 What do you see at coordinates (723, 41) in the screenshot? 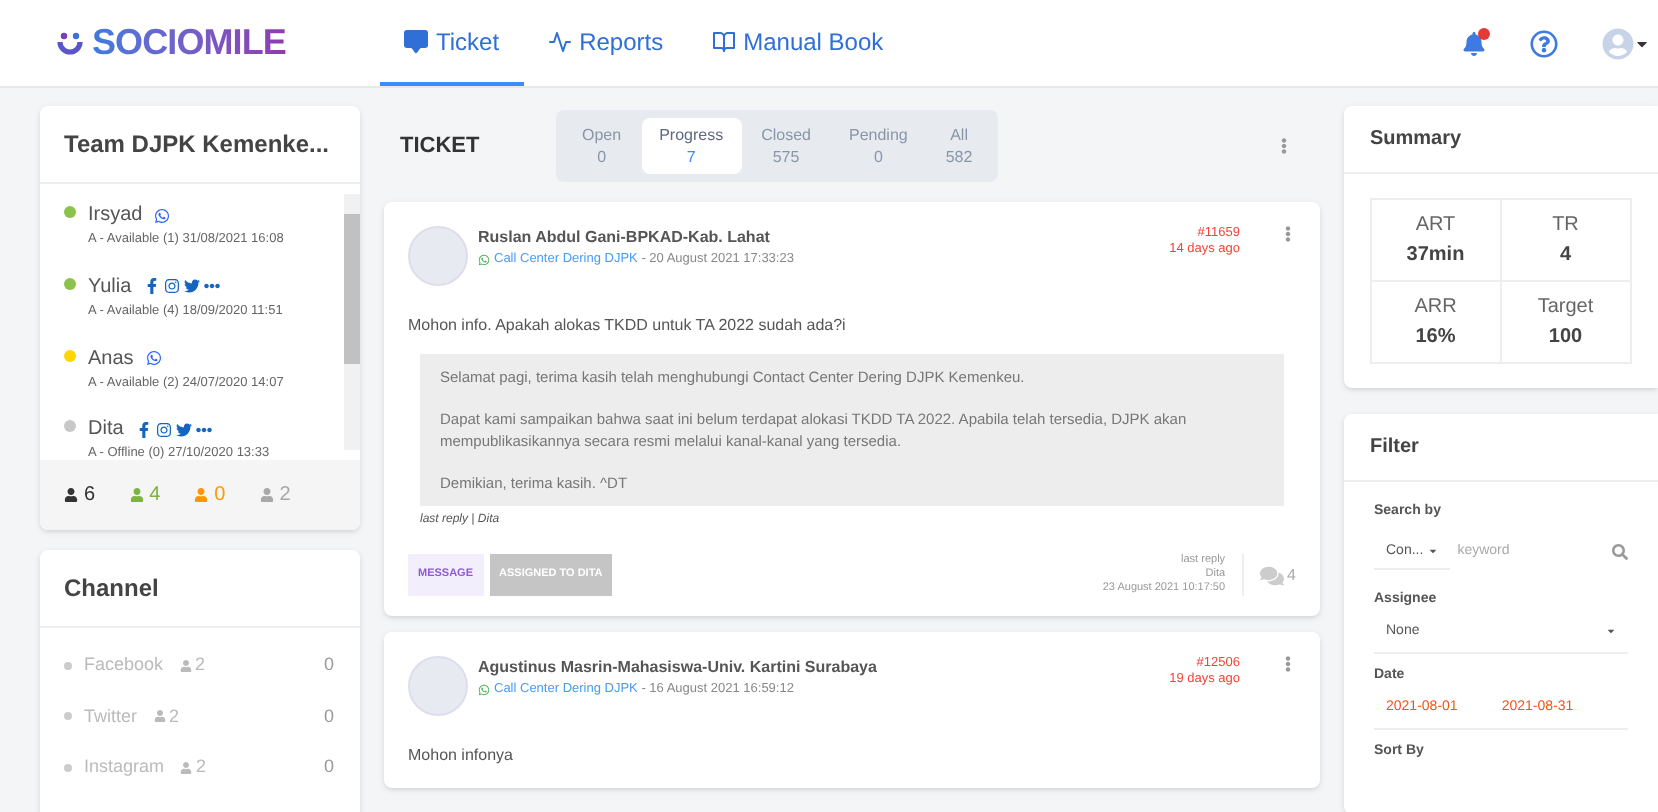
I see `book-icon` at bounding box center [723, 41].